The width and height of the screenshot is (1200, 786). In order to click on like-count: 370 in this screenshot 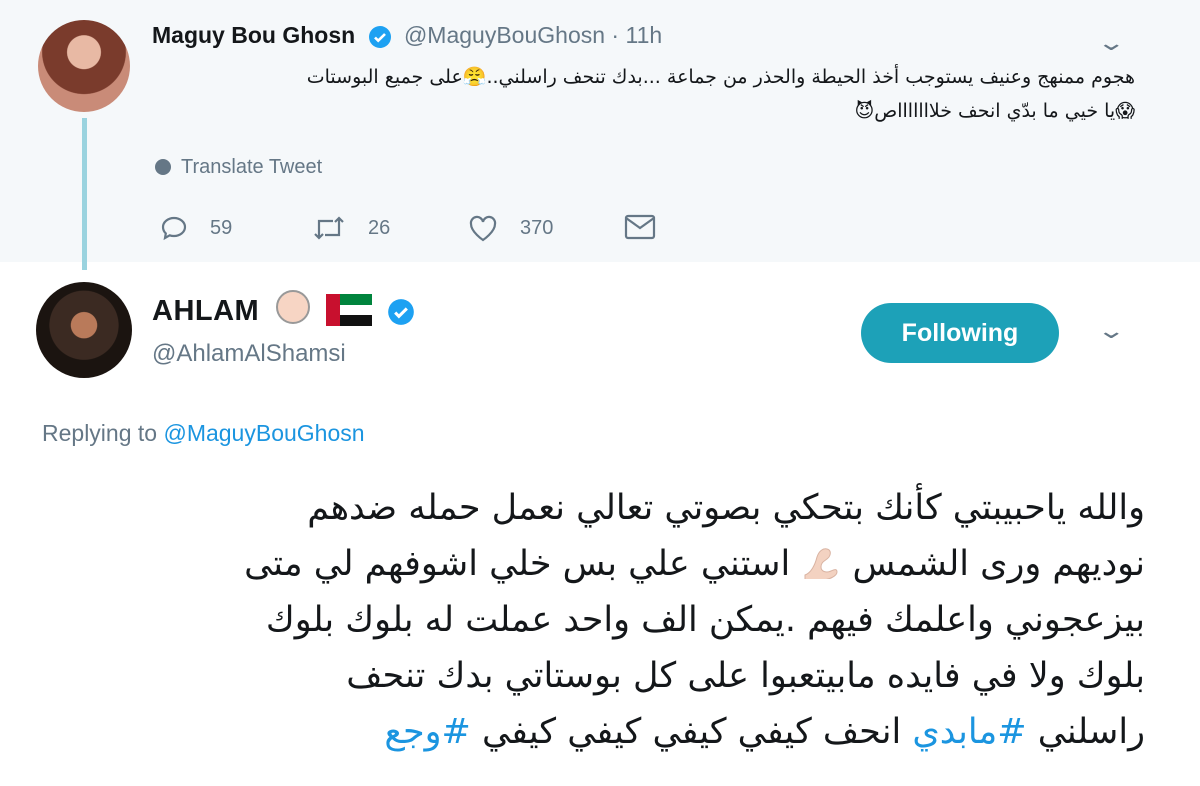, I will do `click(537, 227)`.